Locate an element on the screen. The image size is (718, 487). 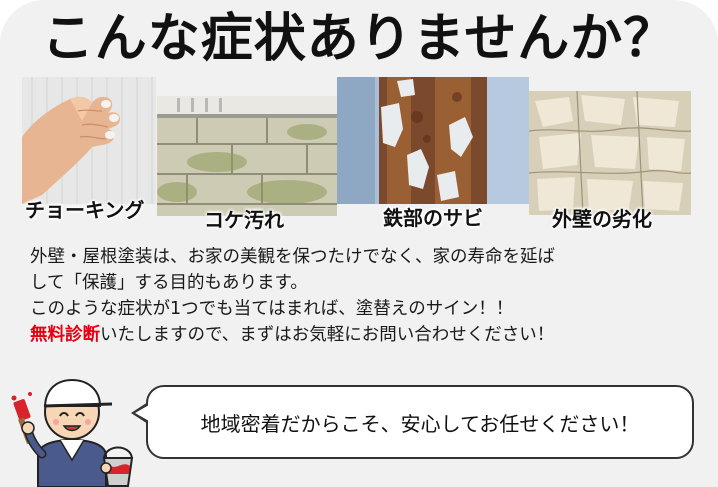
free-inspection-highlight: 無料診断 is located at coordinates (65, 335).